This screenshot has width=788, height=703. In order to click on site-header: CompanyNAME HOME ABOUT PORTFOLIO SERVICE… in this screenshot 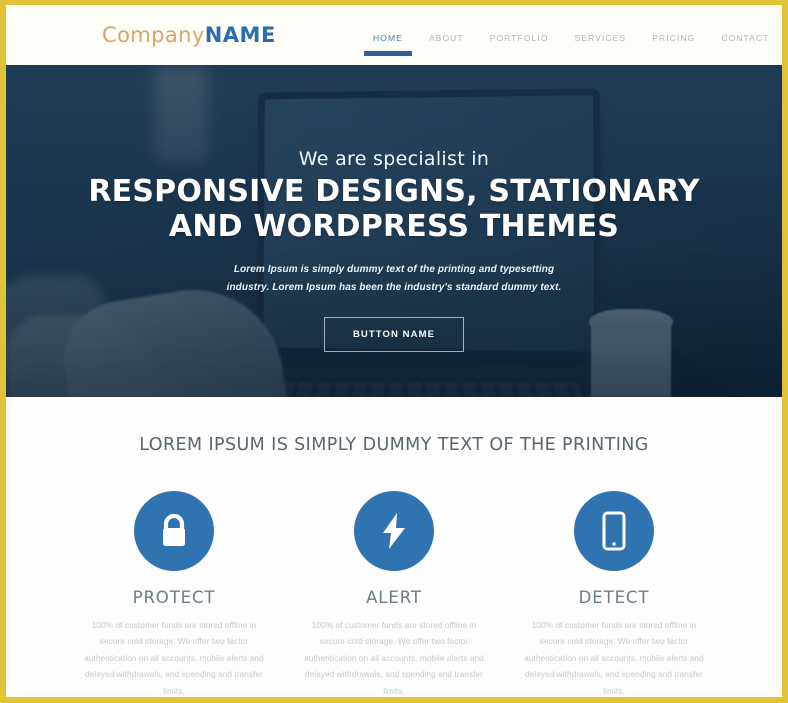, I will do `click(394, 35)`.